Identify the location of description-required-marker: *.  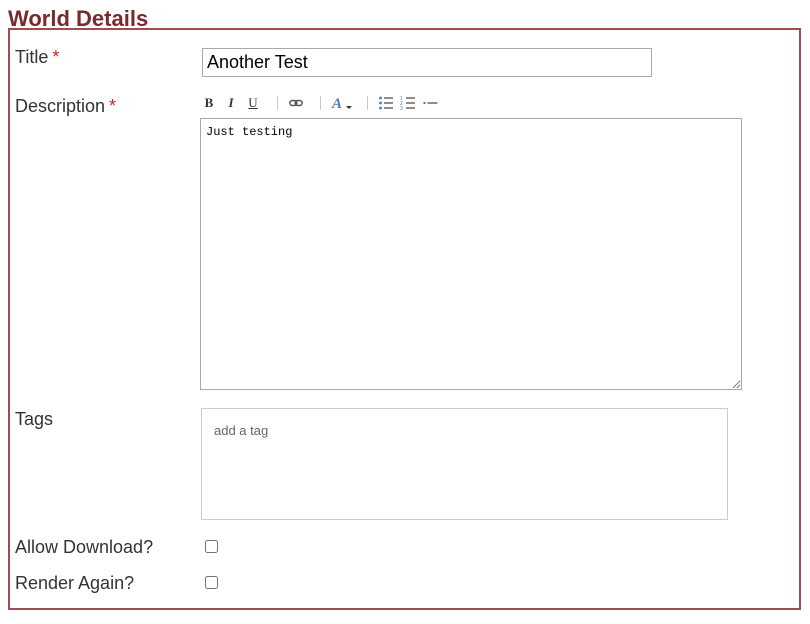
(113, 106).